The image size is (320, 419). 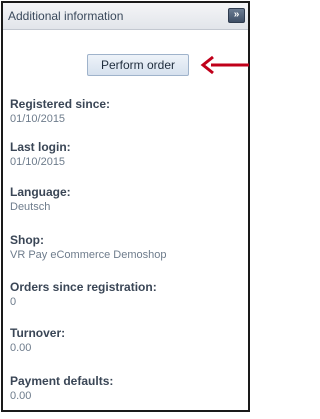 What do you see at coordinates (138, 65) in the screenshot?
I see `perform-order-button: Perform order` at bounding box center [138, 65].